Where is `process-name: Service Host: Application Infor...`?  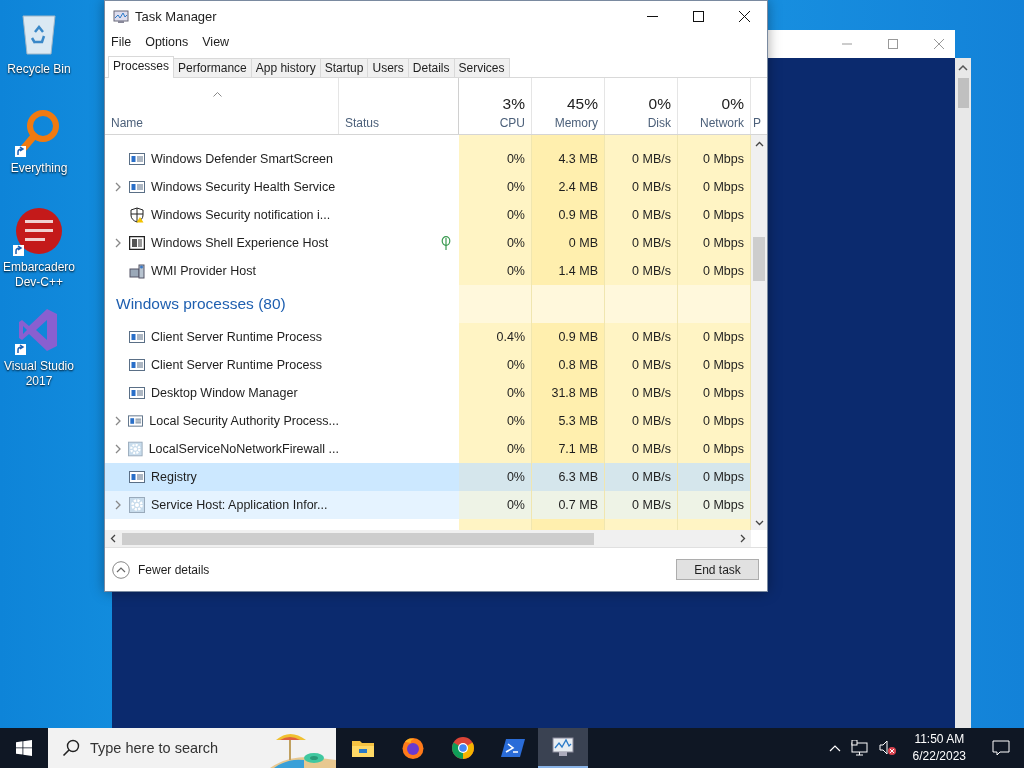
process-name: Service Host: Application Infor... is located at coordinates (239, 505).